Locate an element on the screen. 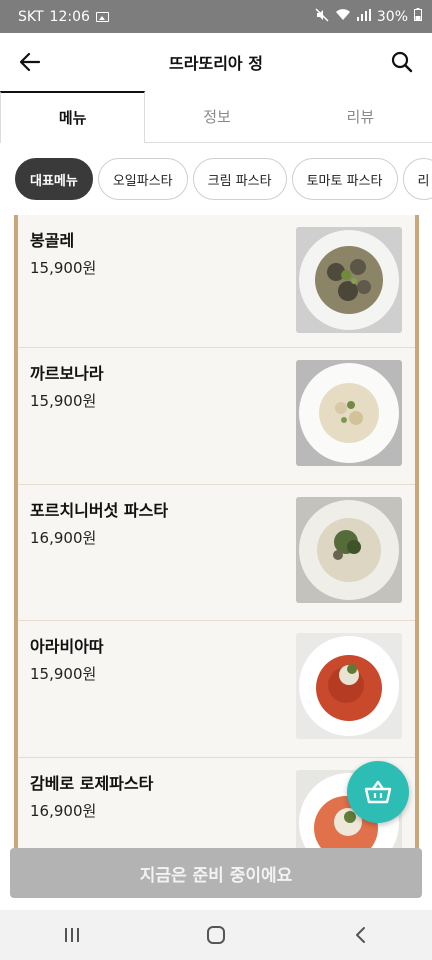 Image resolution: width=432 pixels, height=960 pixels. page-title: 뜨라또리아 정 is located at coordinates (216, 63).